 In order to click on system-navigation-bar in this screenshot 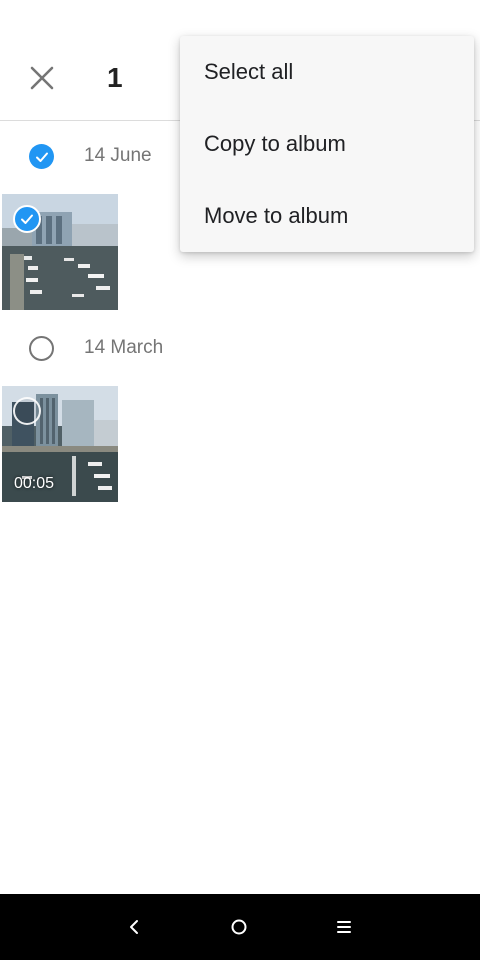, I will do `click(240, 927)`.